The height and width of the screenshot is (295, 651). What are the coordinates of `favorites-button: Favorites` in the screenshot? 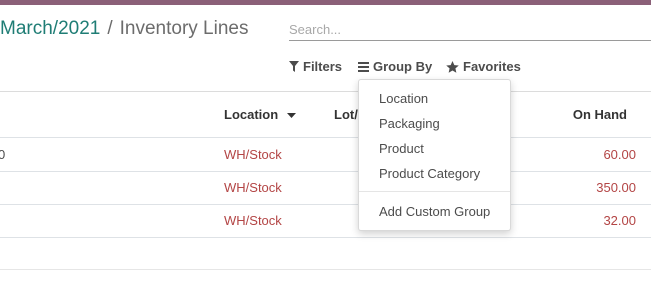 It's located at (483, 66).